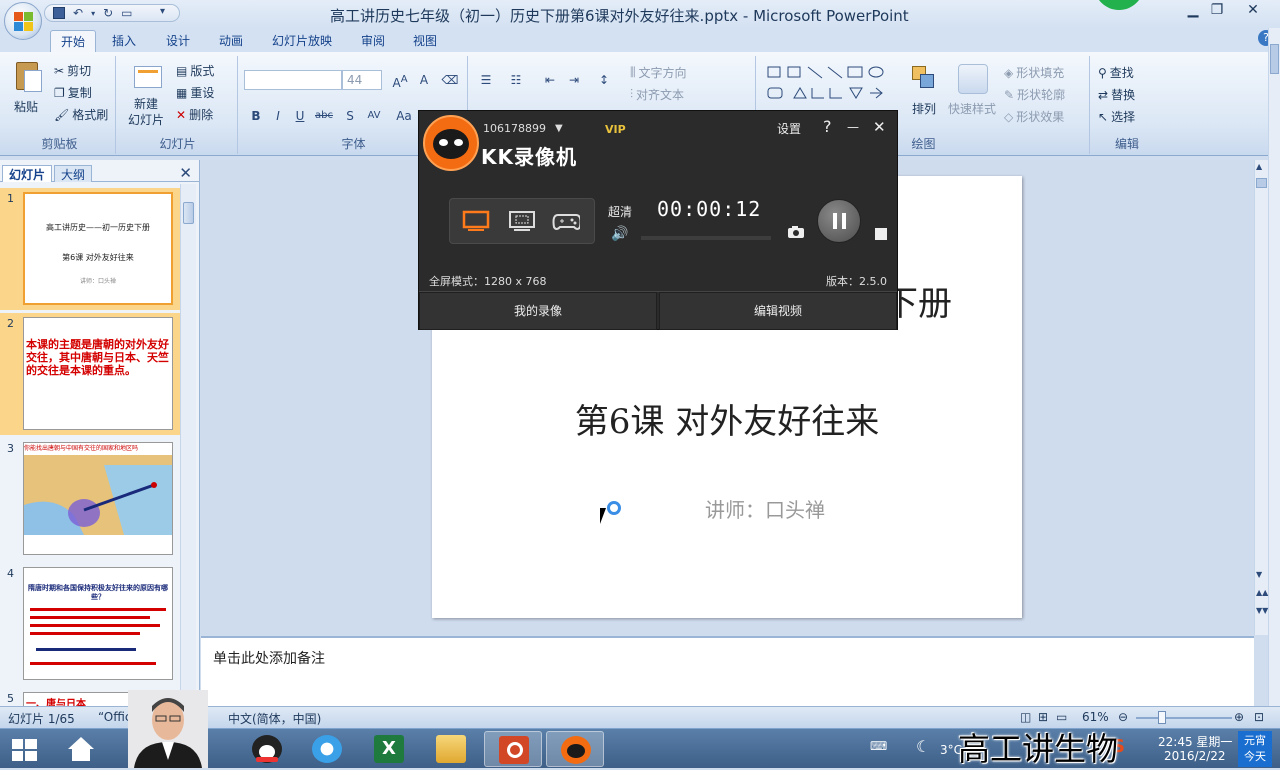  Describe the element at coordinates (796, 232) in the screenshot. I see `screenshot-camera-icon` at that location.